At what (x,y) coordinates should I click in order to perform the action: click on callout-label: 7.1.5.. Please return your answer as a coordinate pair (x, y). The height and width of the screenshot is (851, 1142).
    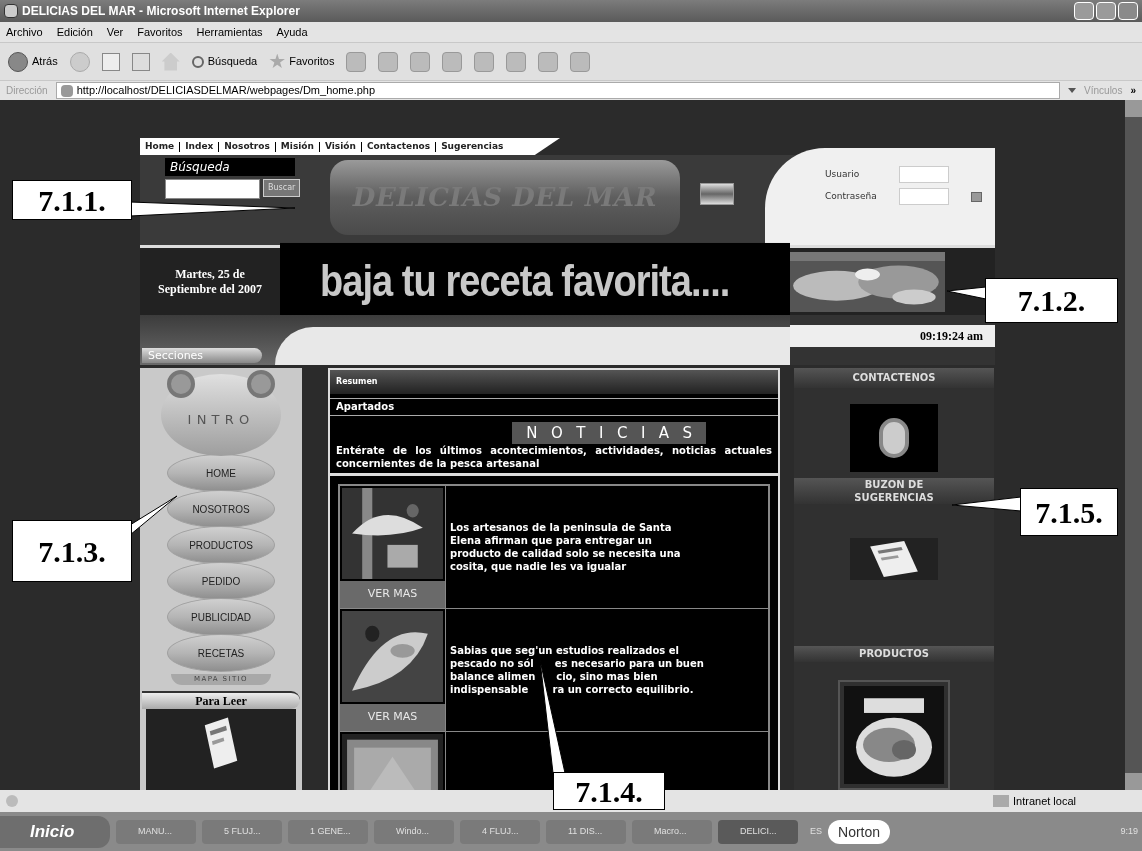
    Looking at the image, I should click on (1069, 512).